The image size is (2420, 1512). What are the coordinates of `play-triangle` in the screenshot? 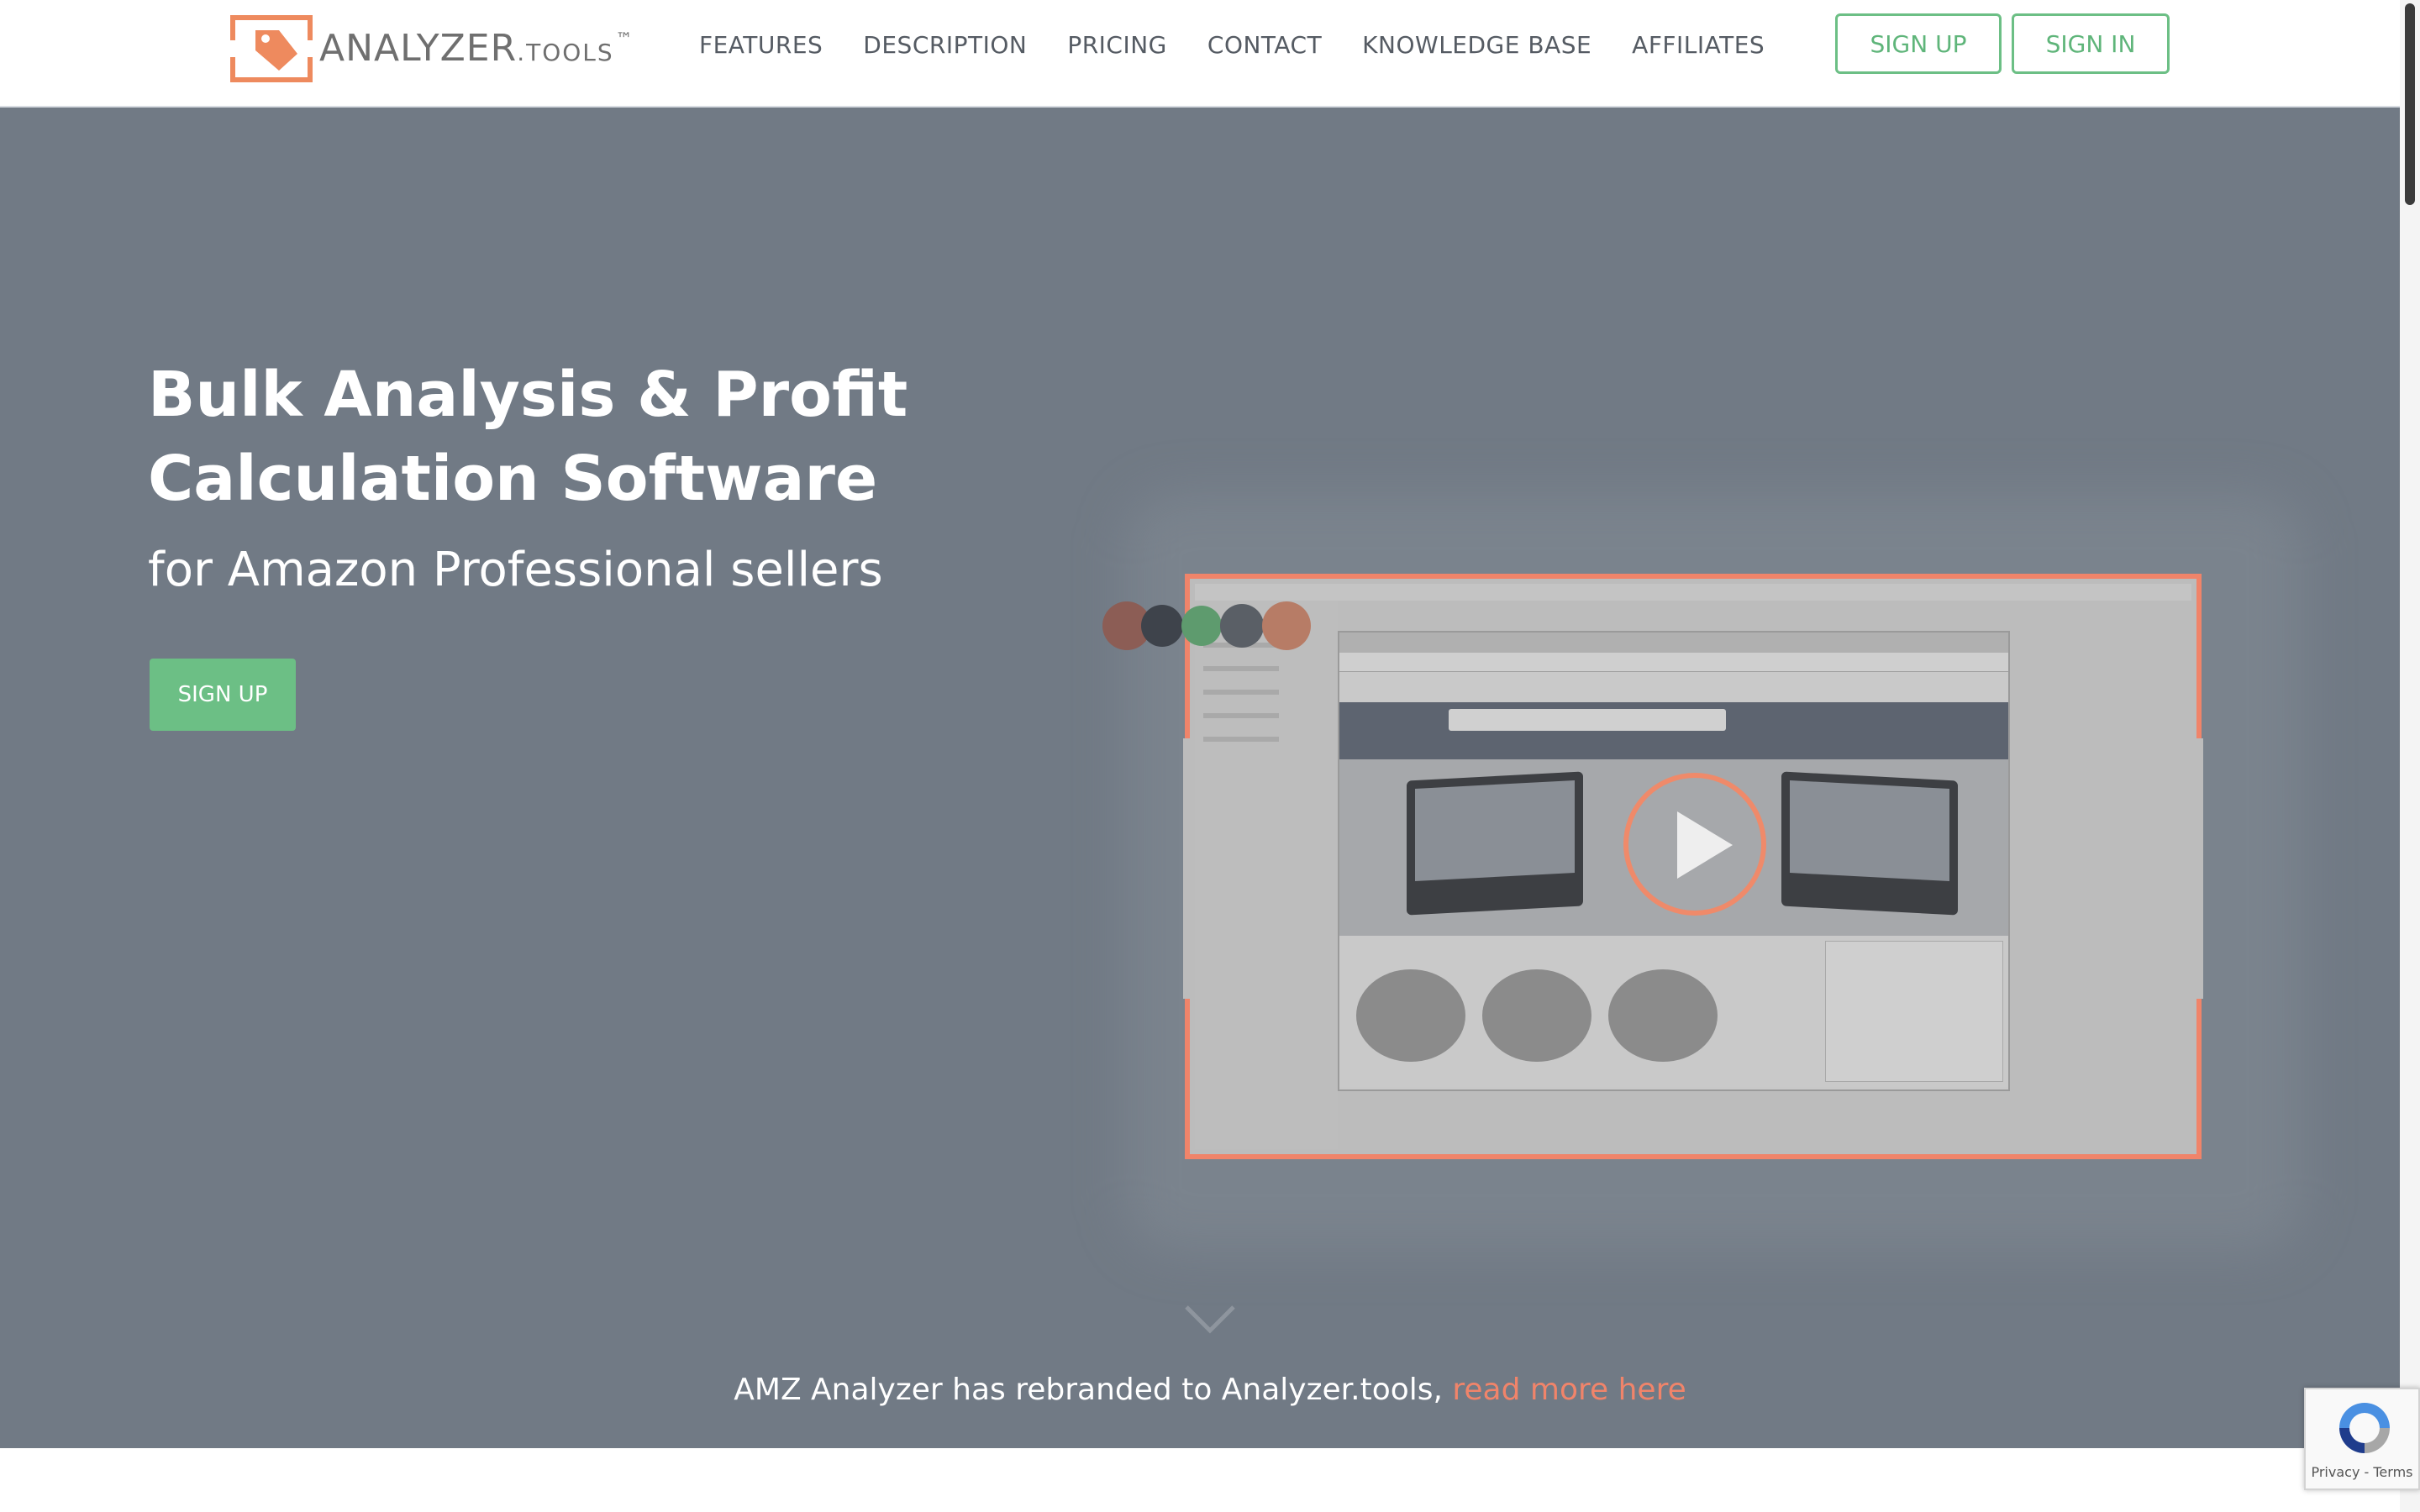 It's located at (1705, 845).